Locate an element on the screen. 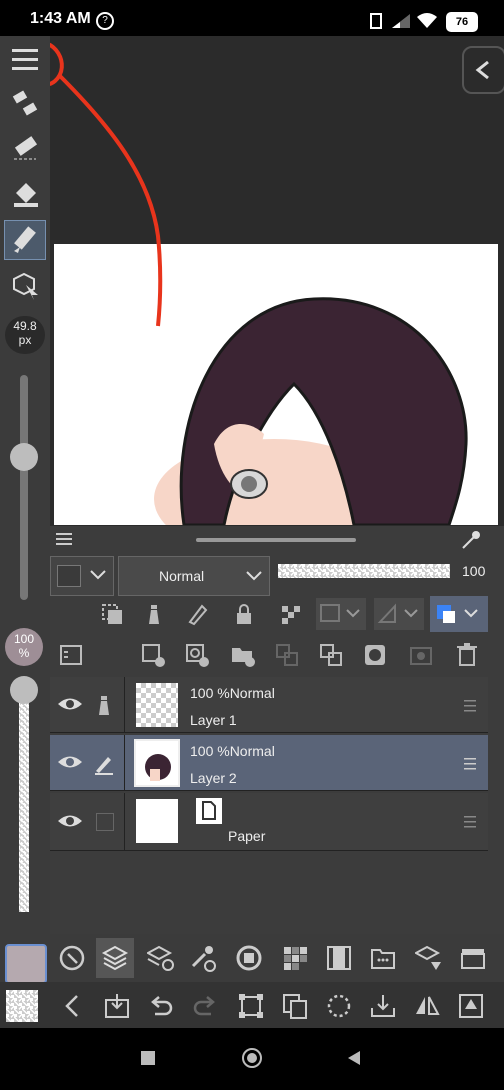  main-color-swatch is located at coordinates (26, 964).